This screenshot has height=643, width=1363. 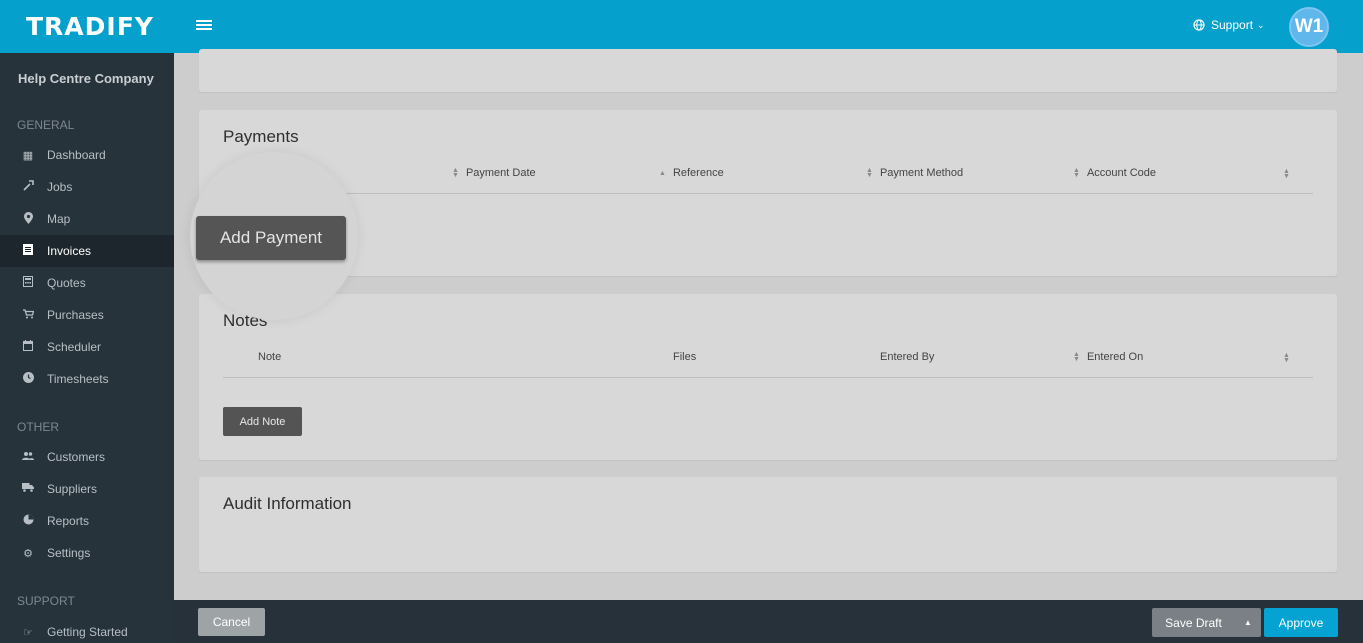 I want to click on section-label-support: SUPPORT, so click(x=46, y=601).